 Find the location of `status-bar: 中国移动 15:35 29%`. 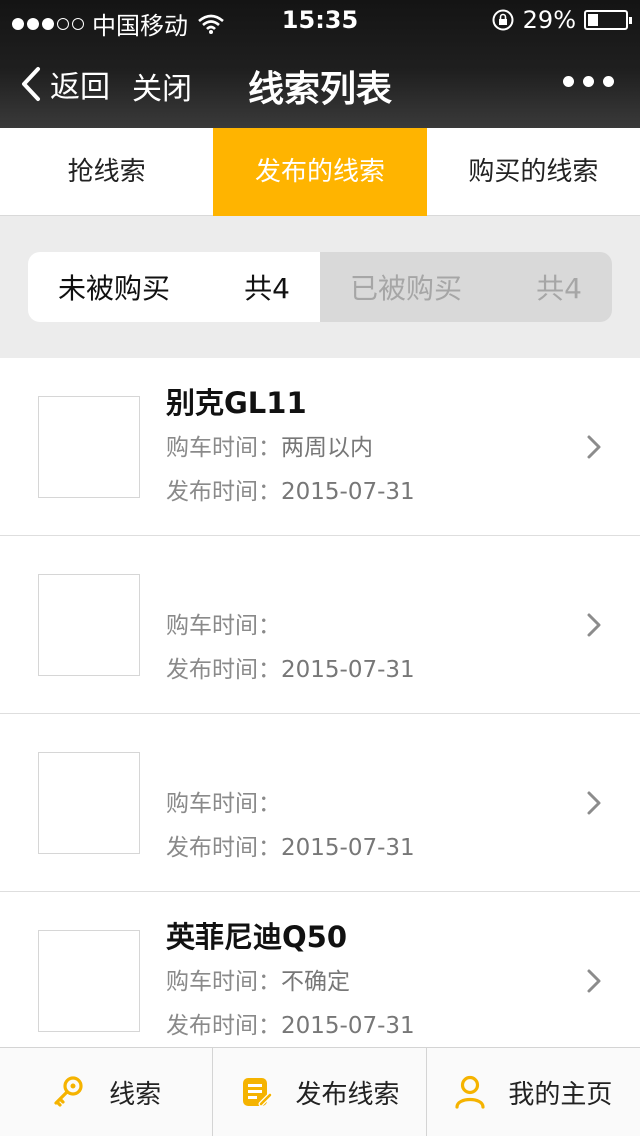

status-bar: 中国移动 15:35 29% is located at coordinates (320, 20).